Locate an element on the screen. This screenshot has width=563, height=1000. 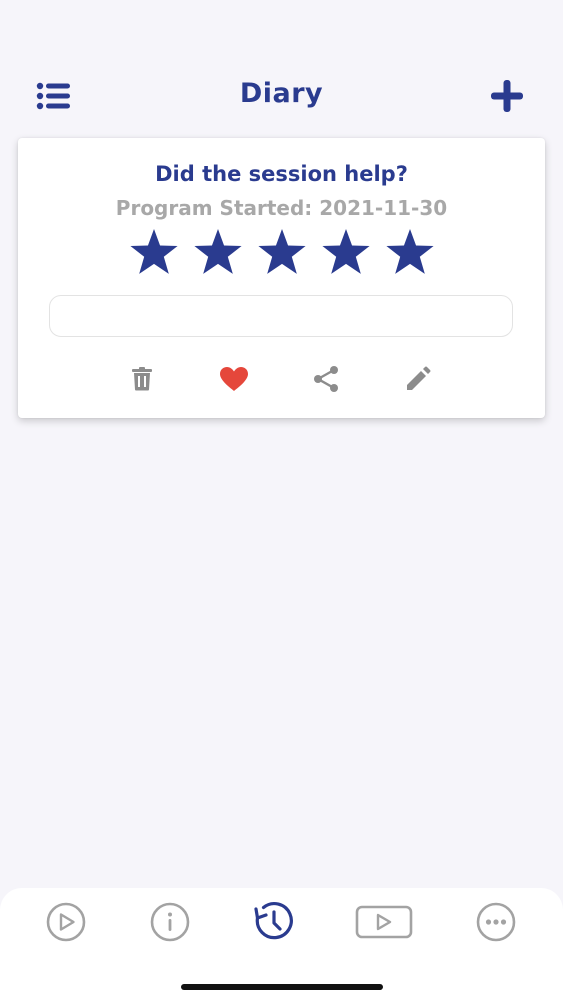
heart-icon is located at coordinates (234, 379).